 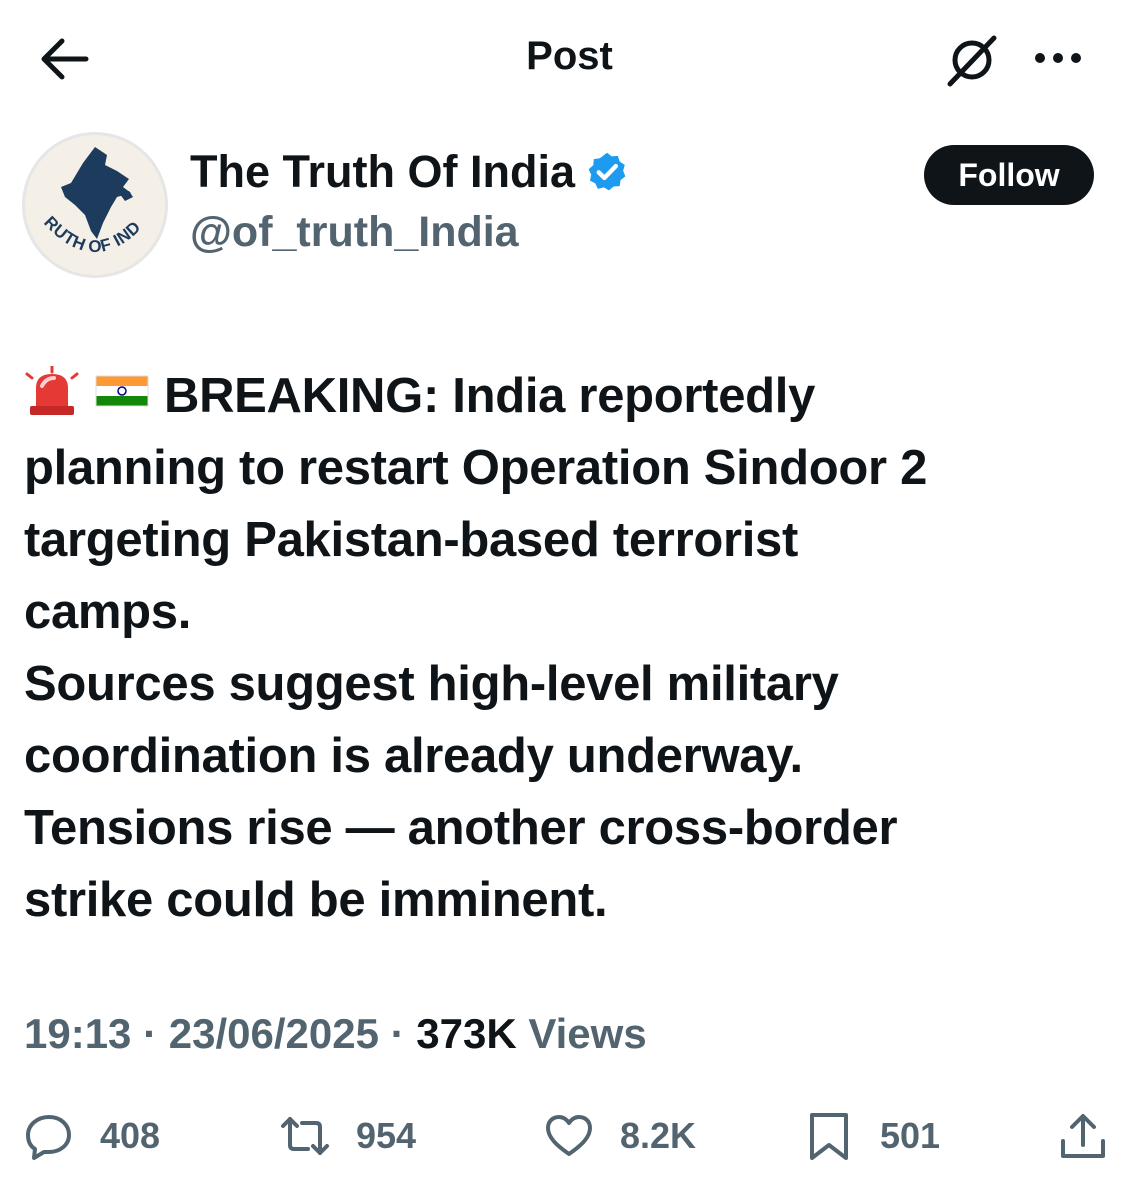 What do you see at coordinates (382, 171) in the screenshot?
I see `display-name: The Truth Of India` at bounding box center [382, 171].